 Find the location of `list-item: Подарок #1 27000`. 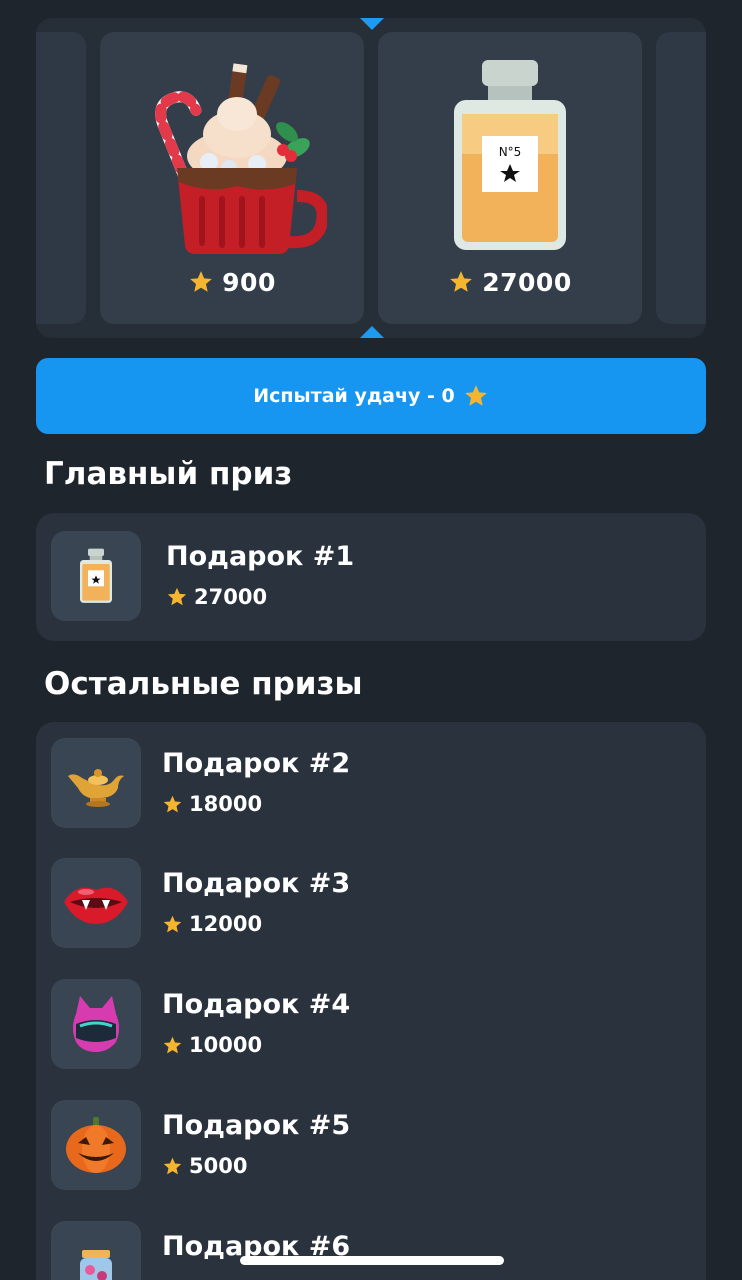

list-item: Подарок #1 27000 is located at coordinates (371, 577).